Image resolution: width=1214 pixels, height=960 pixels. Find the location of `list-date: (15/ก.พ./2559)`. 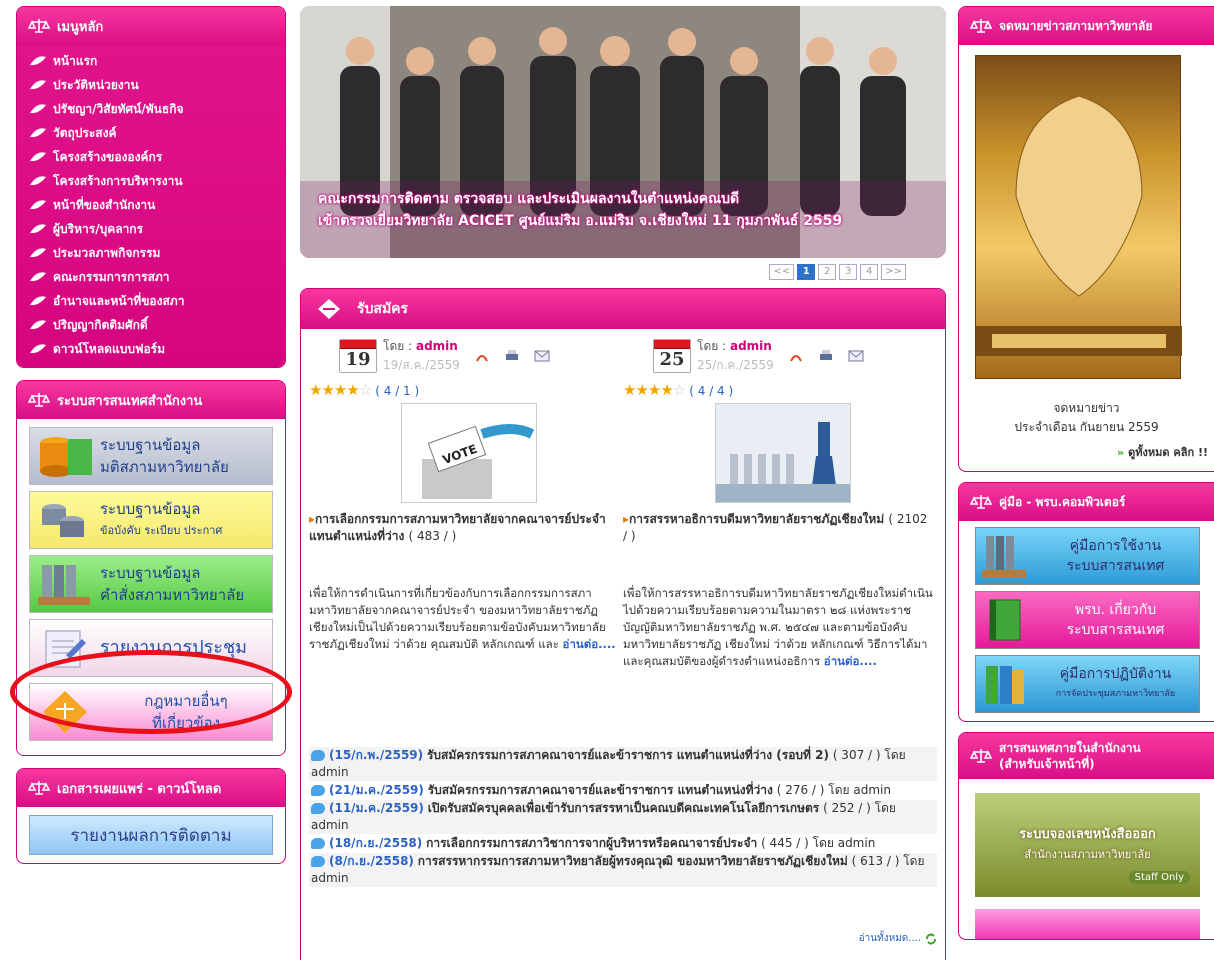

list-date: (15/ก.พ./2559) is located at coordinates (376, 755).